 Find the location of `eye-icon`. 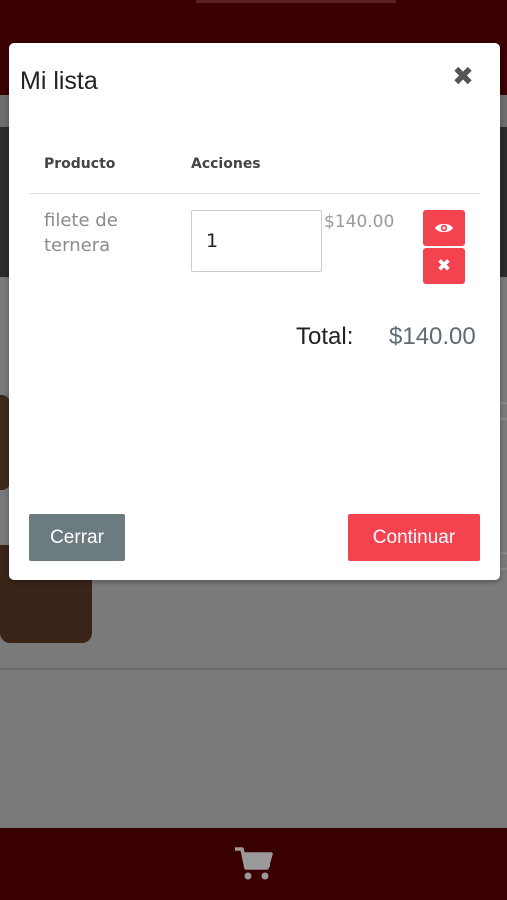

eye-icon is located at coordinates (444, 228).